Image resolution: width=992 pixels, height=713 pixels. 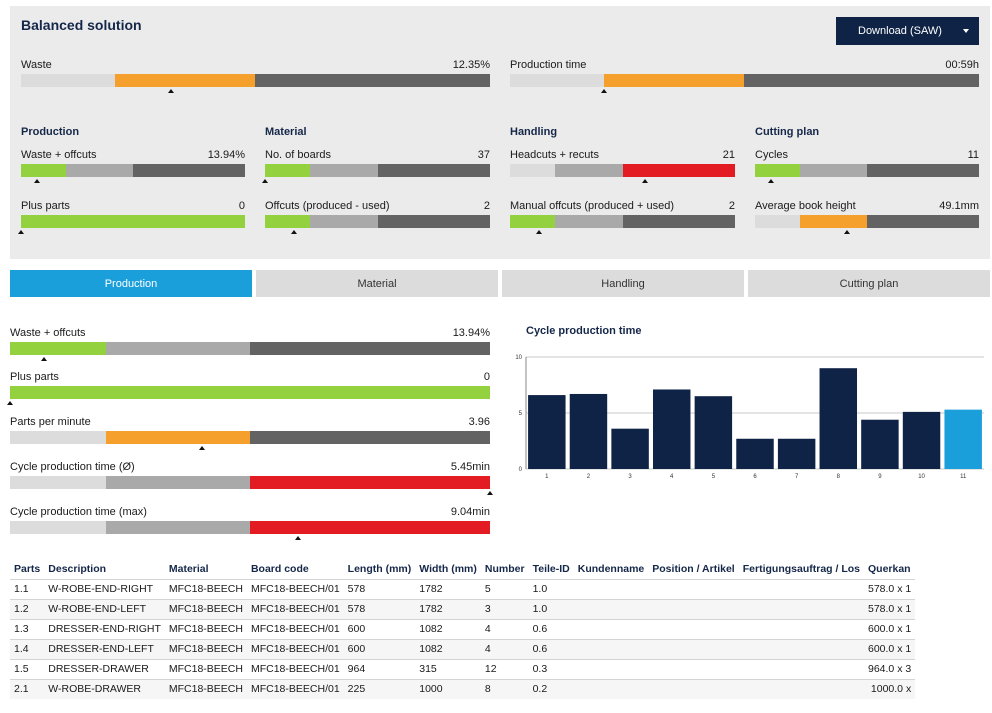 What do you see at coordinates (265, 181) in the screenshot?
I see `boards-pointer` at bounding box center [265, 181].